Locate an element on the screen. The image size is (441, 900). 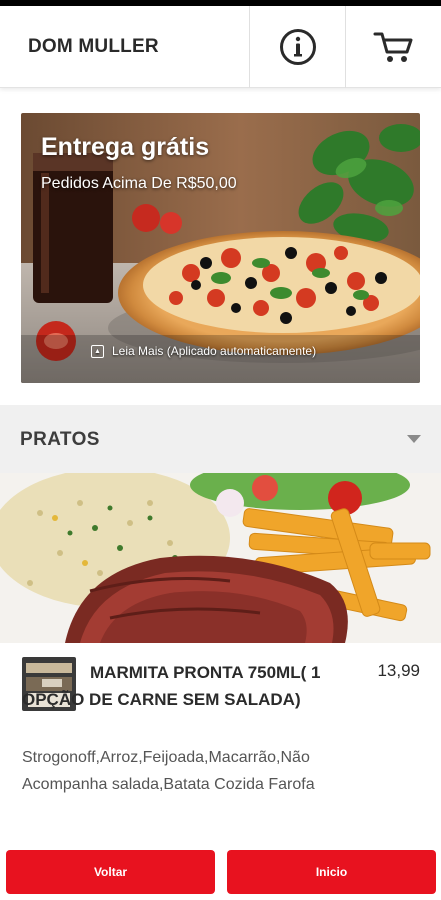
info-icon is located at coordinates (297, 47).